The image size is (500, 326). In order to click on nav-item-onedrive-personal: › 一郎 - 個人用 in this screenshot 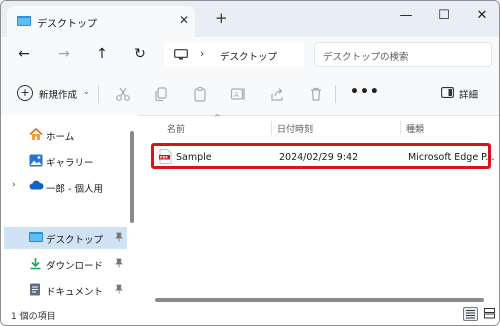, I will do `click(65, 187)`.